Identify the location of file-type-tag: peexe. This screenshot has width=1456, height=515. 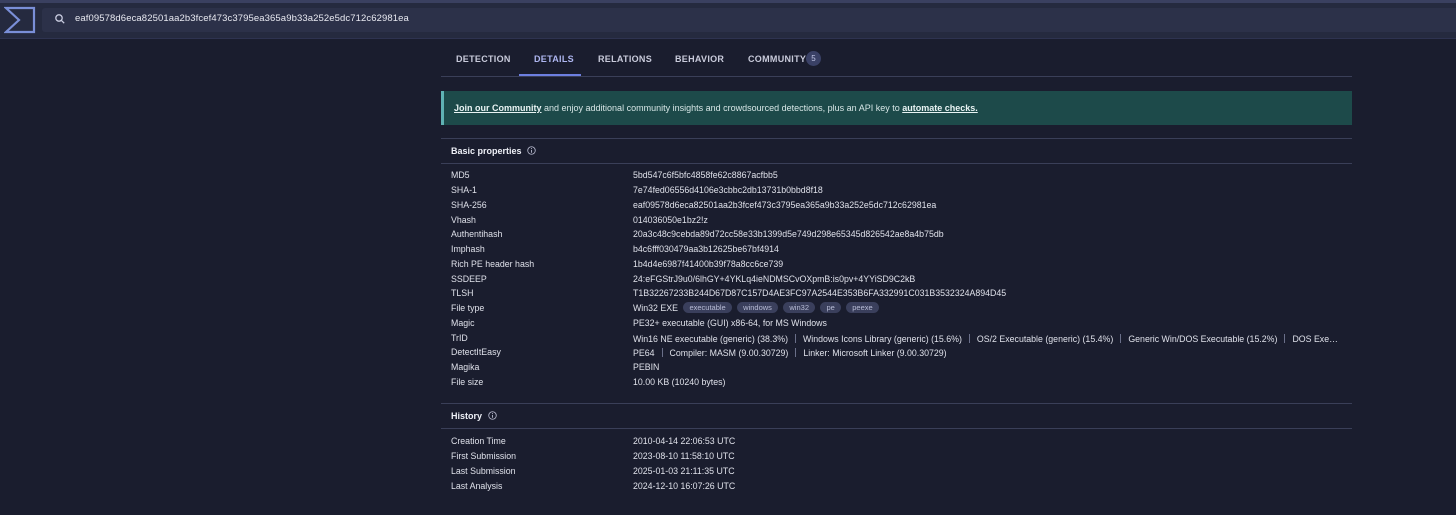
(862, 307).